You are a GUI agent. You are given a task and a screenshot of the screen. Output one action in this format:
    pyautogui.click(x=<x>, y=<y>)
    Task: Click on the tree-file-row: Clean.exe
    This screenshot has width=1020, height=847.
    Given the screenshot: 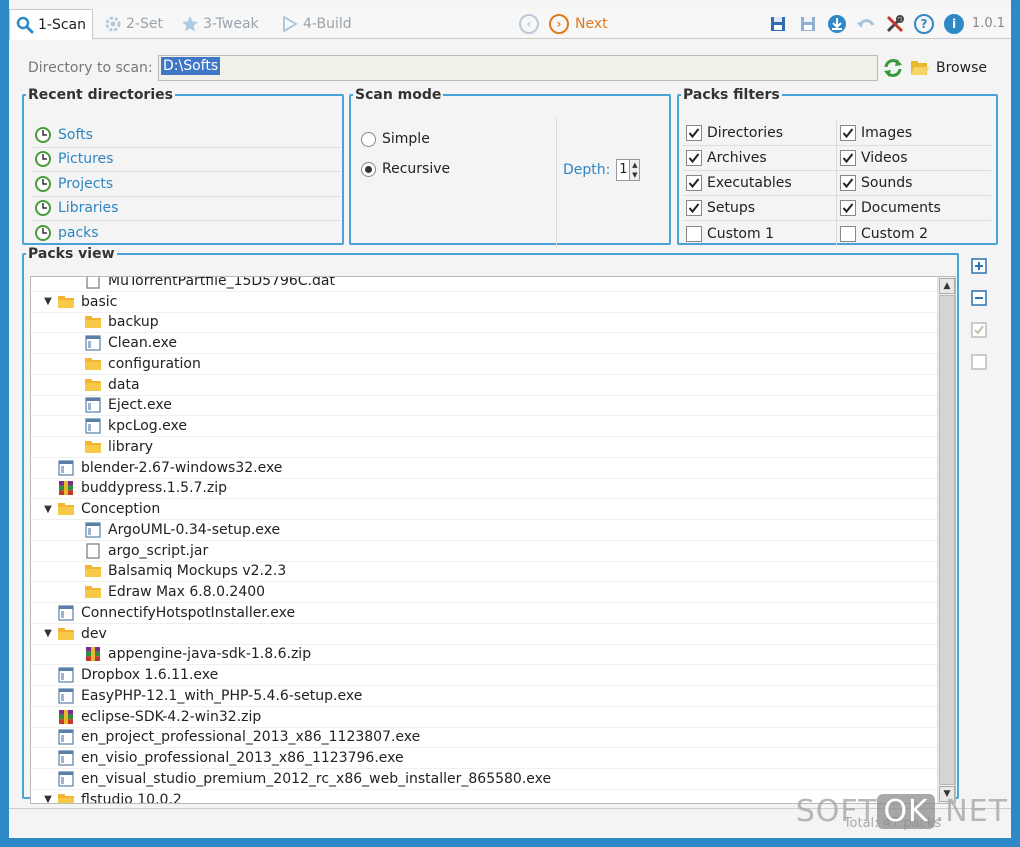 What is the action you would take?
    pyautogui.click(x=485, y=343)
    